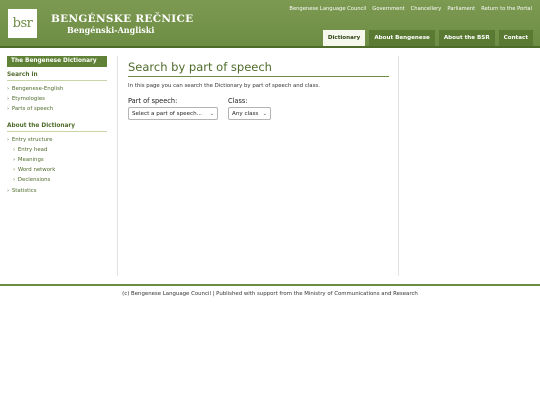 The height and width of the screenshot is (405, 540). I want to click on tab-dictionary: Dictionary, so click(344, 38).